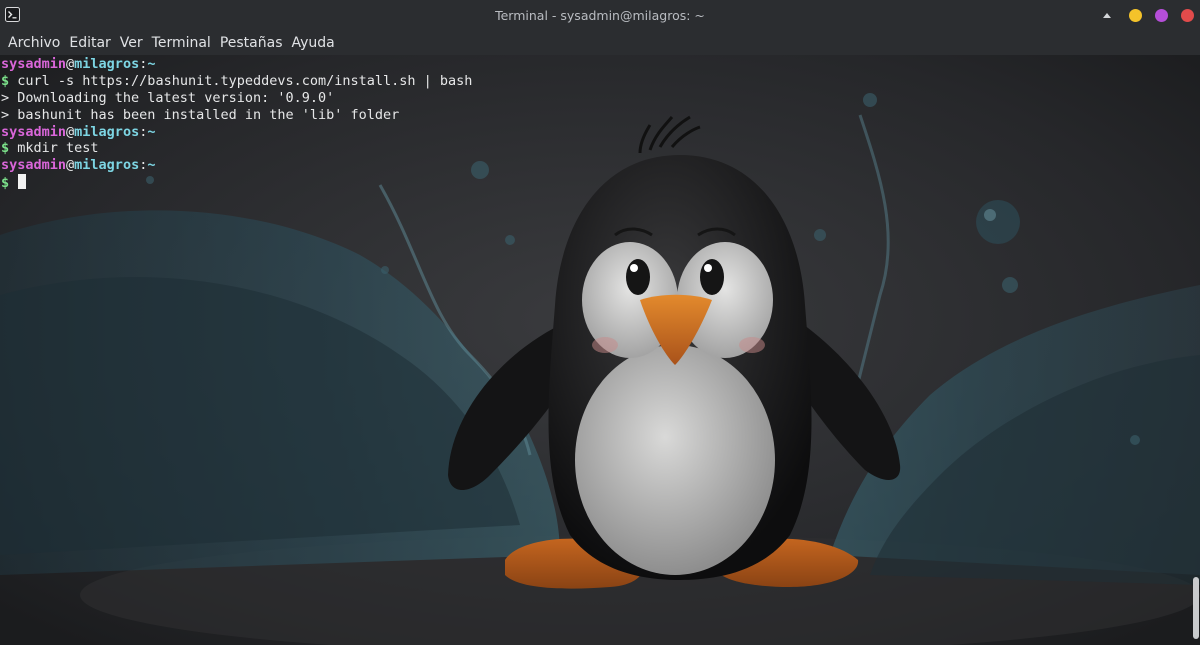 The image size is (1200, 645). What do you see at coordinates (1107, 15) in the screenshot?
I see `keep-above-icon` at bounding box center [1107, 15].